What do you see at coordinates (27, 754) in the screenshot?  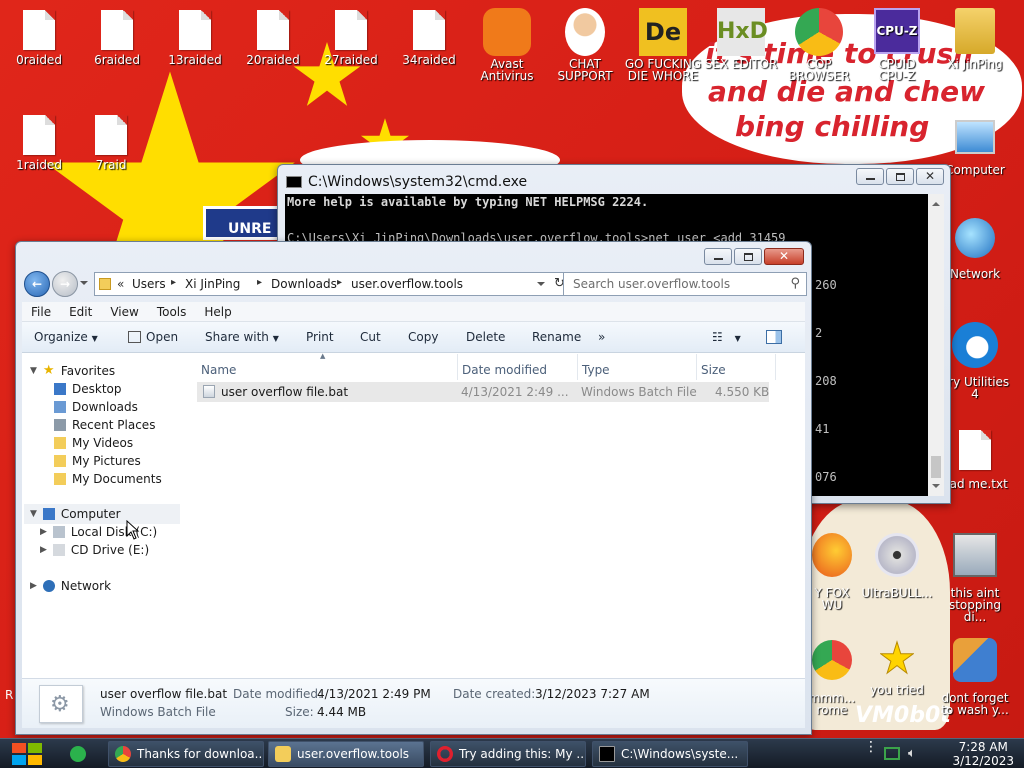 I see `start-button` at bounding box center [27, 754].